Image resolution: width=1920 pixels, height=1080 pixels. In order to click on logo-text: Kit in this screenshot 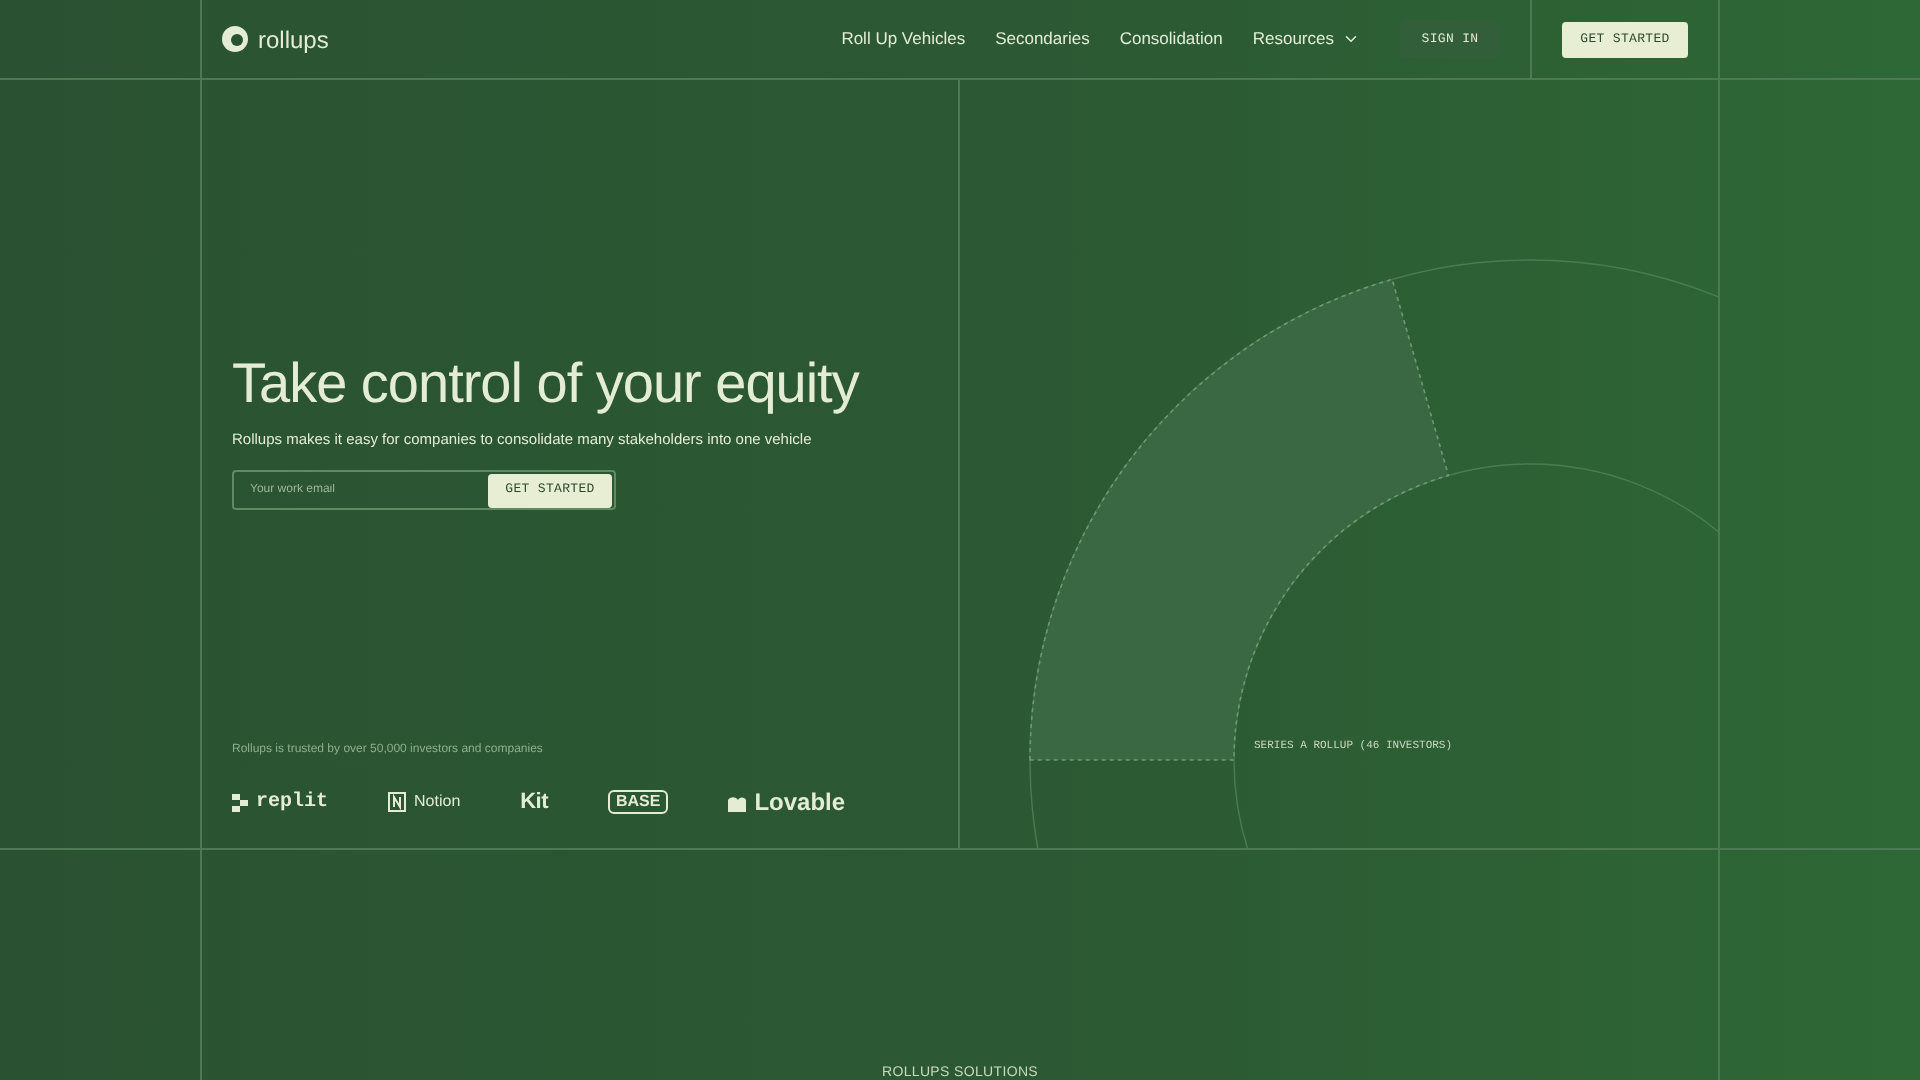, I will do `click(534, 802)`.